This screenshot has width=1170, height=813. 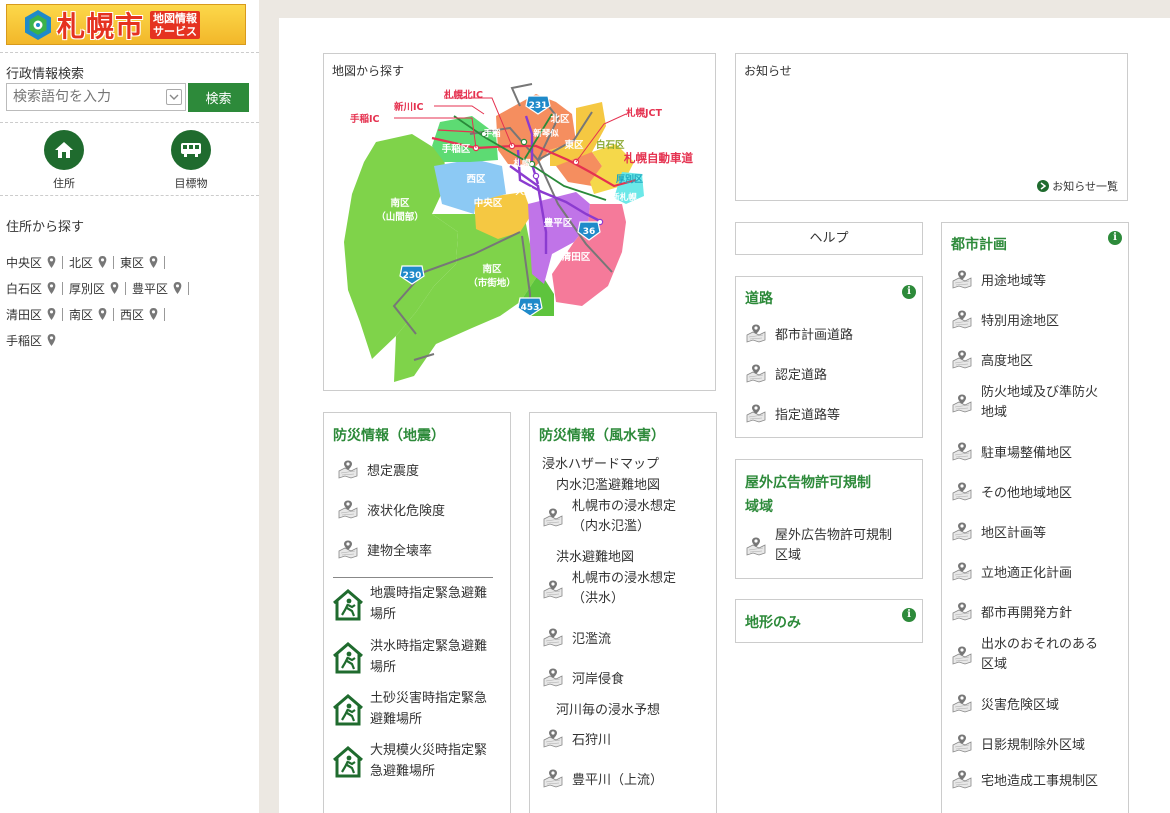 I want to click on layer-item: 立地適正化計画, so click(x=1011, y=571).